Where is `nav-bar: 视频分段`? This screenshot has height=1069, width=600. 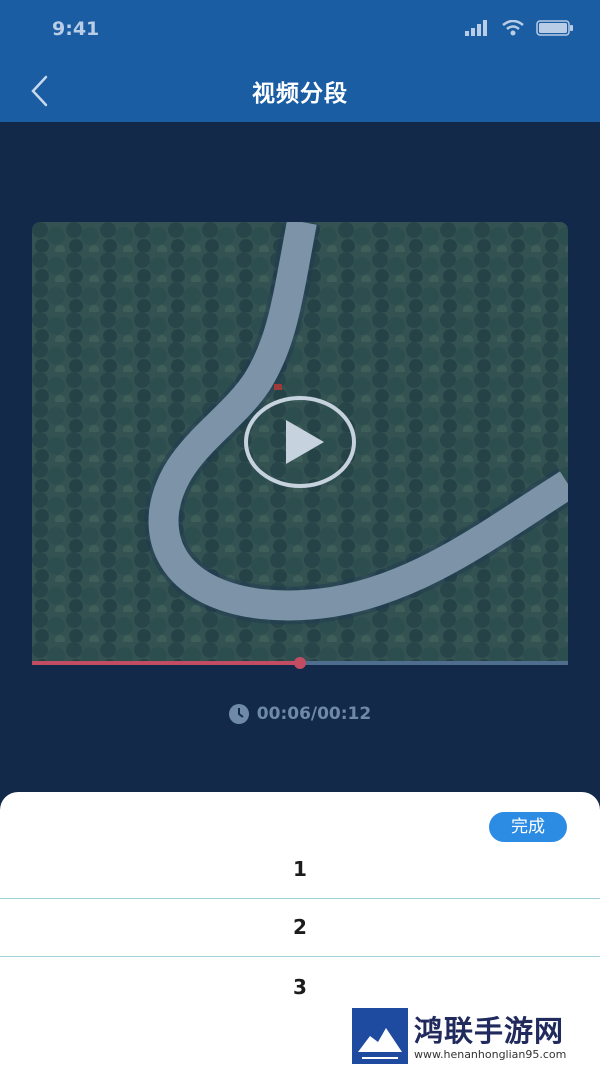
nav-bar: 视频分段 is located at coordinates (300, 91).